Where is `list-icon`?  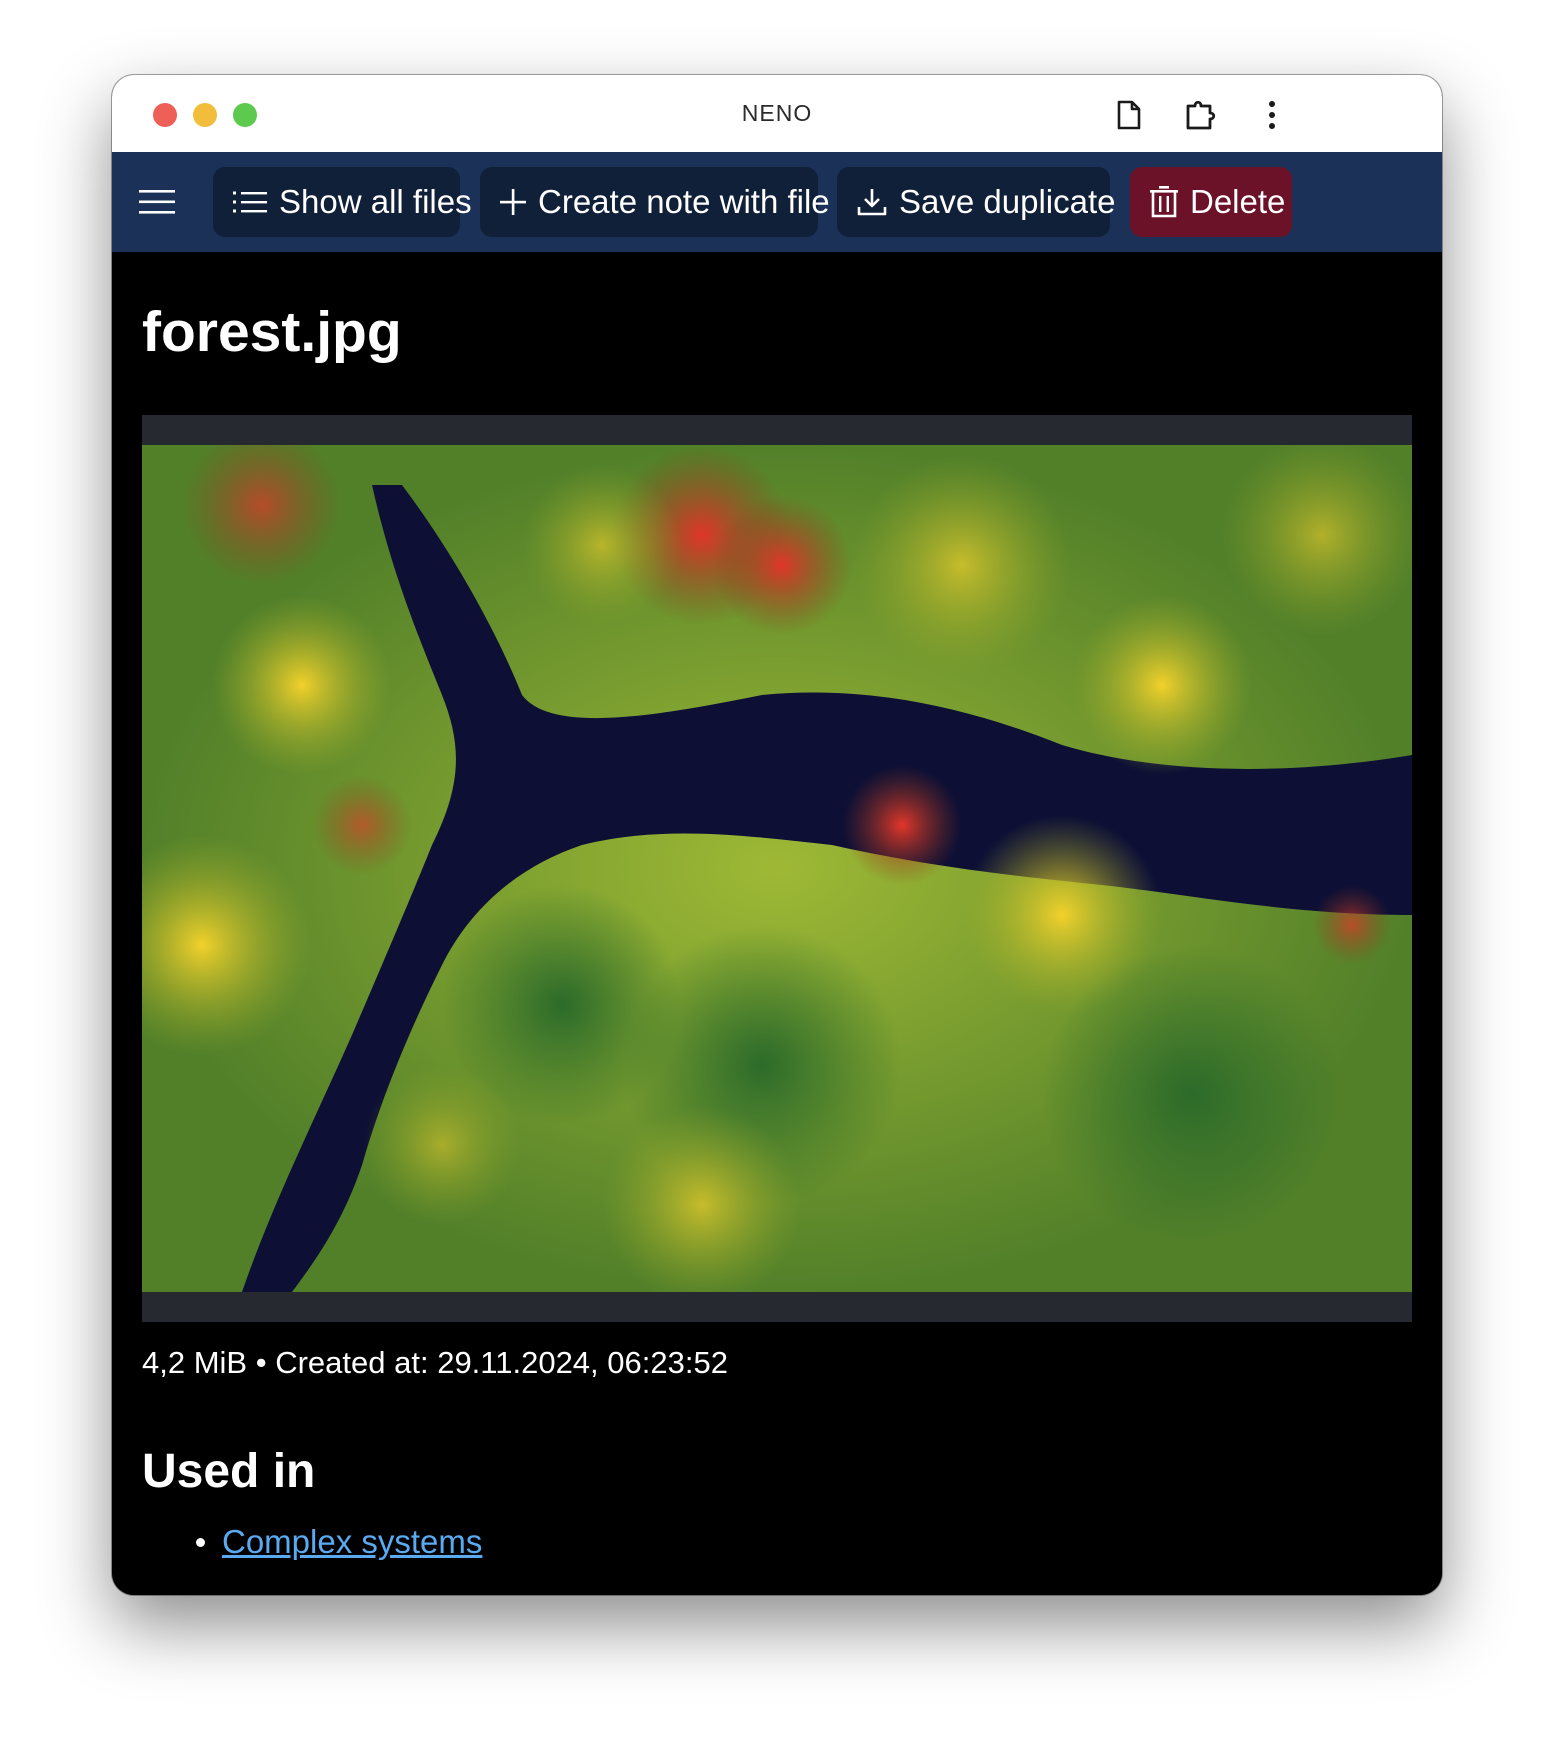 list-icon is located at coordinates (250, 202).